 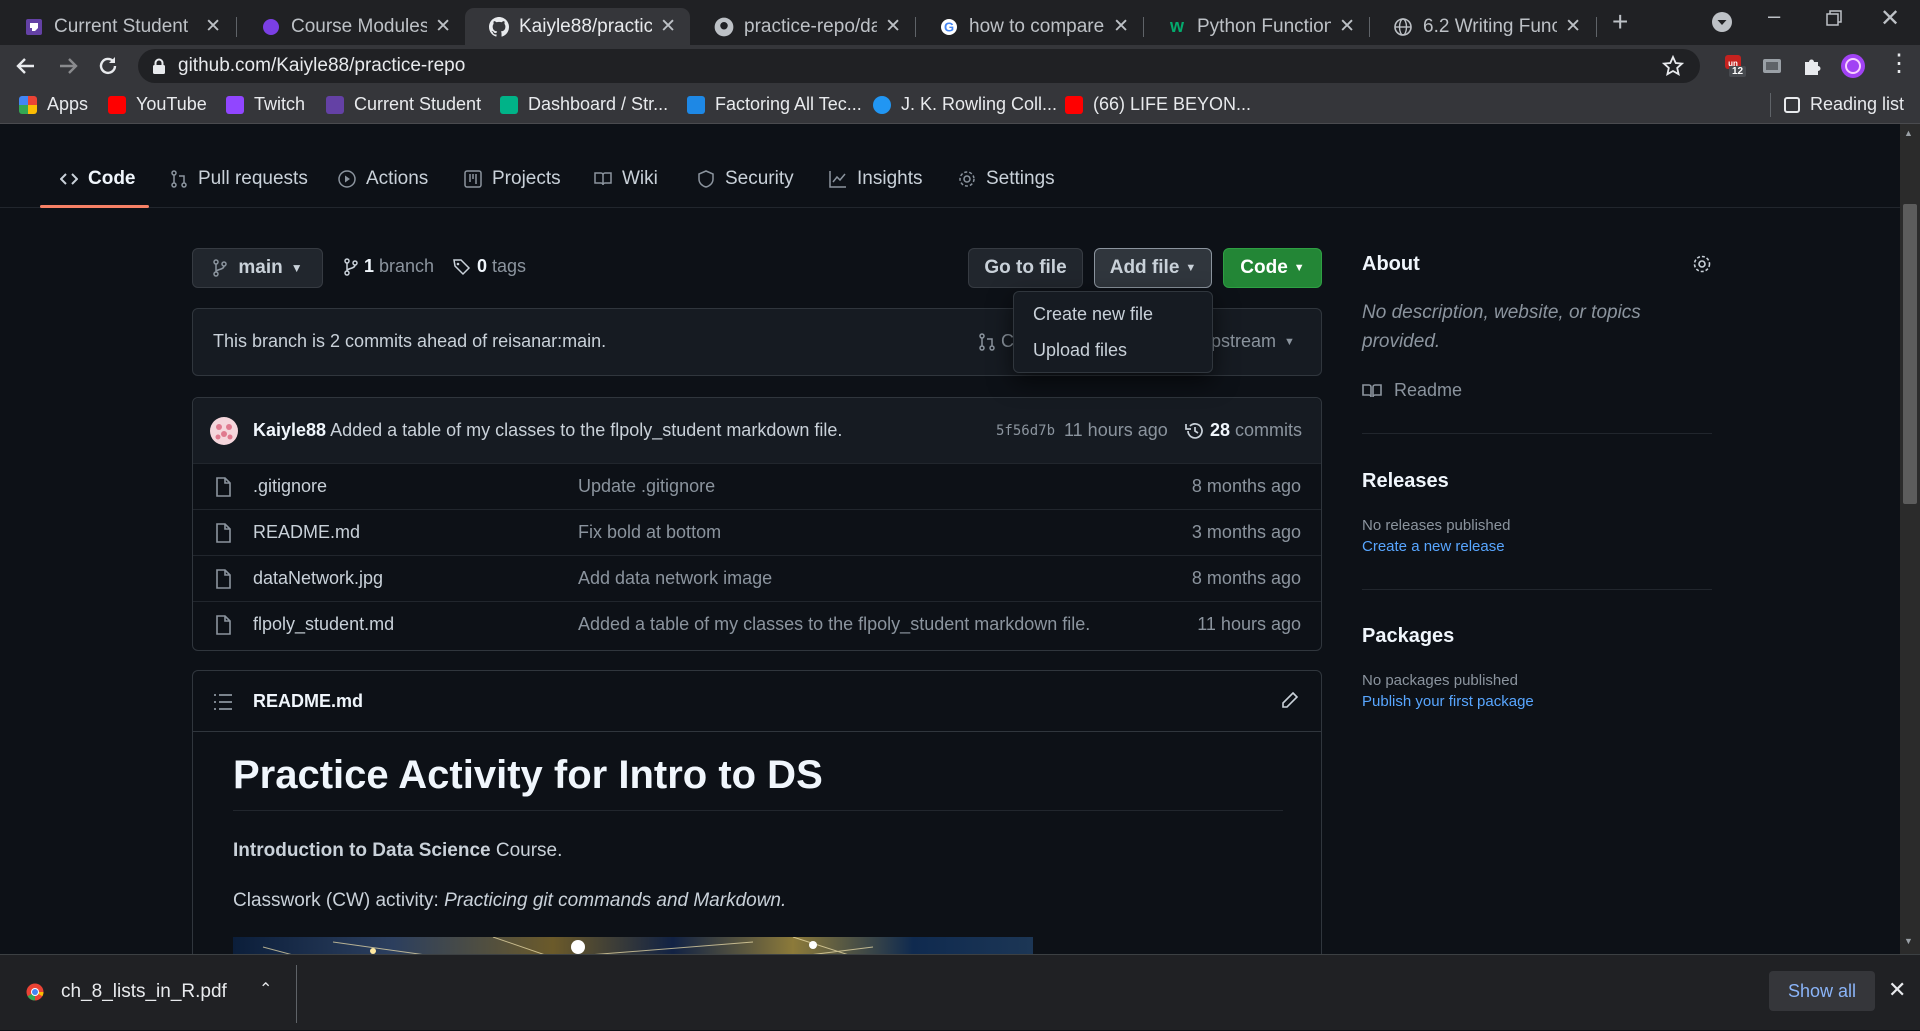 What do you see at coordinates (351, 26) in the screenshot?
I see `browser-tab: Course Modules: Ir ✕` at bounding box center [351, 26].